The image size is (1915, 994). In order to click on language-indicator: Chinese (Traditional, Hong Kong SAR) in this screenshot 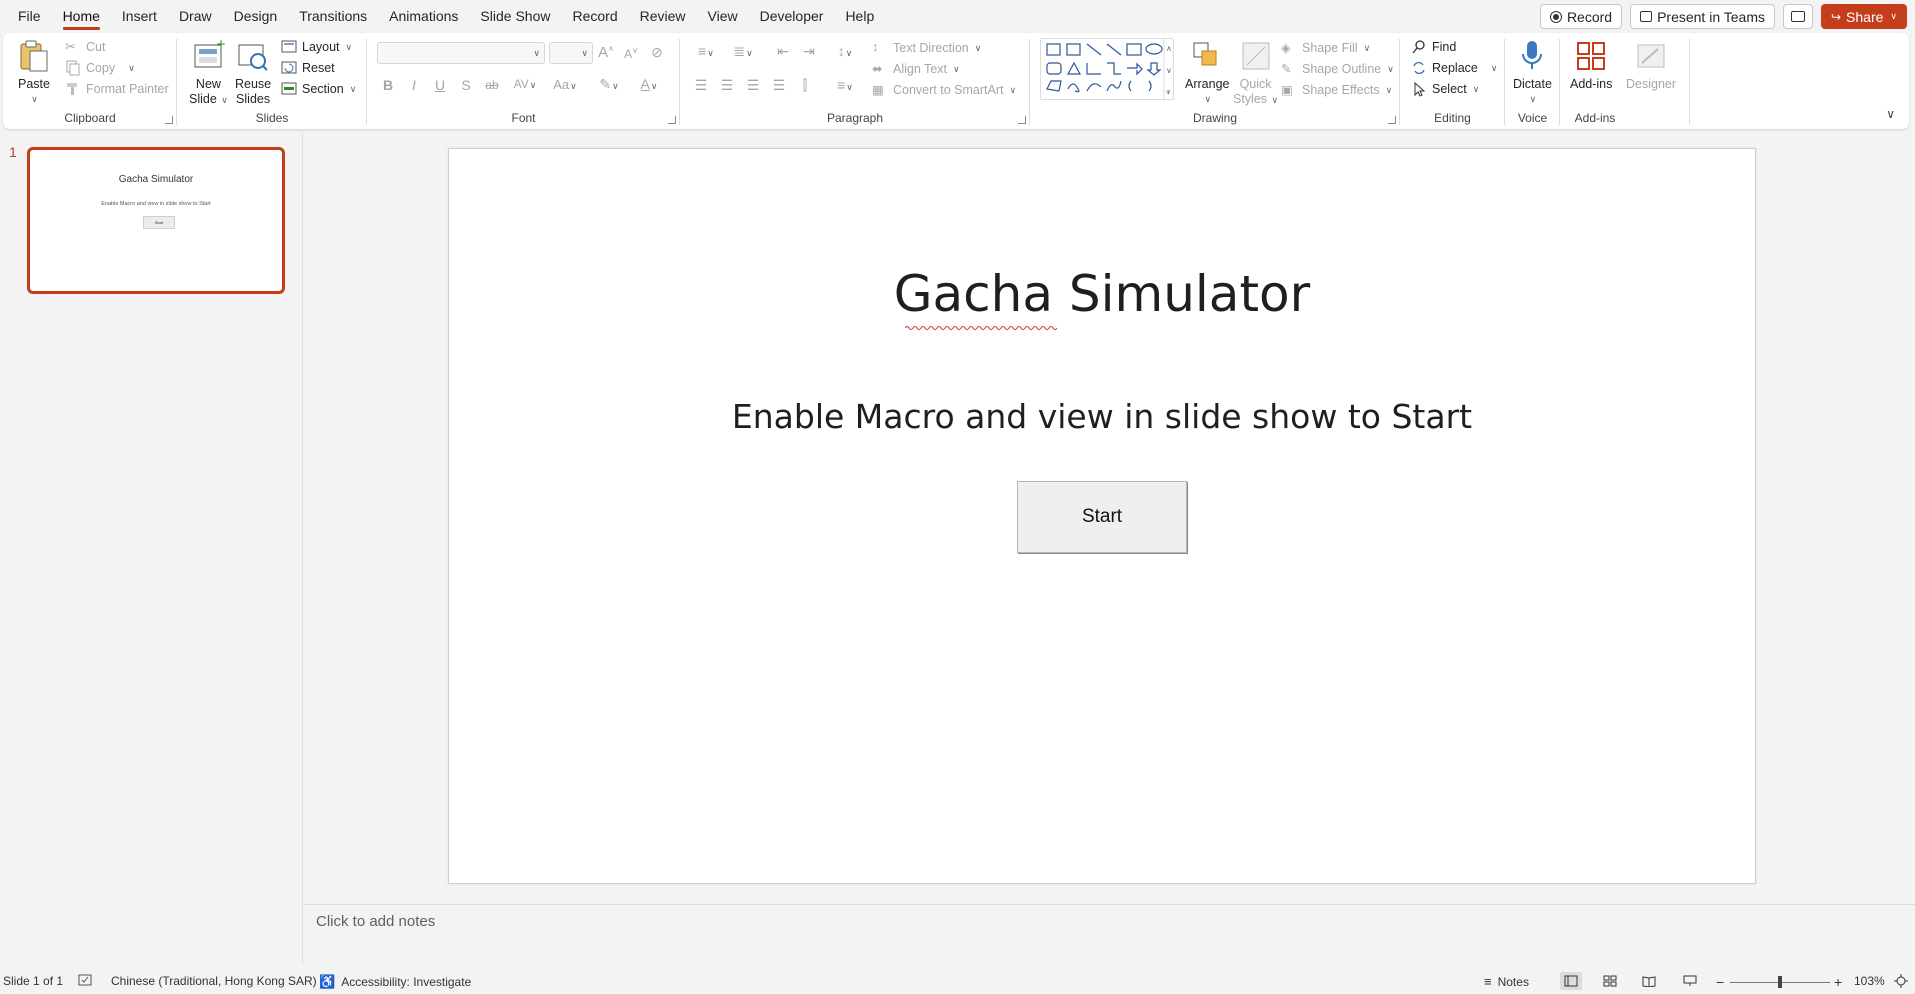, I will do `click(214, 981)`.